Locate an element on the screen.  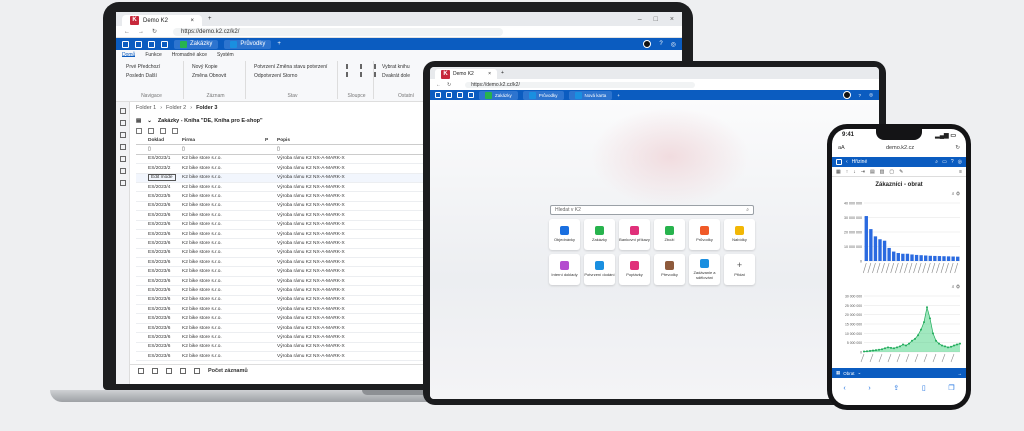
cell-doklad: ES/2023/5 is located at coordinates (163, 196).